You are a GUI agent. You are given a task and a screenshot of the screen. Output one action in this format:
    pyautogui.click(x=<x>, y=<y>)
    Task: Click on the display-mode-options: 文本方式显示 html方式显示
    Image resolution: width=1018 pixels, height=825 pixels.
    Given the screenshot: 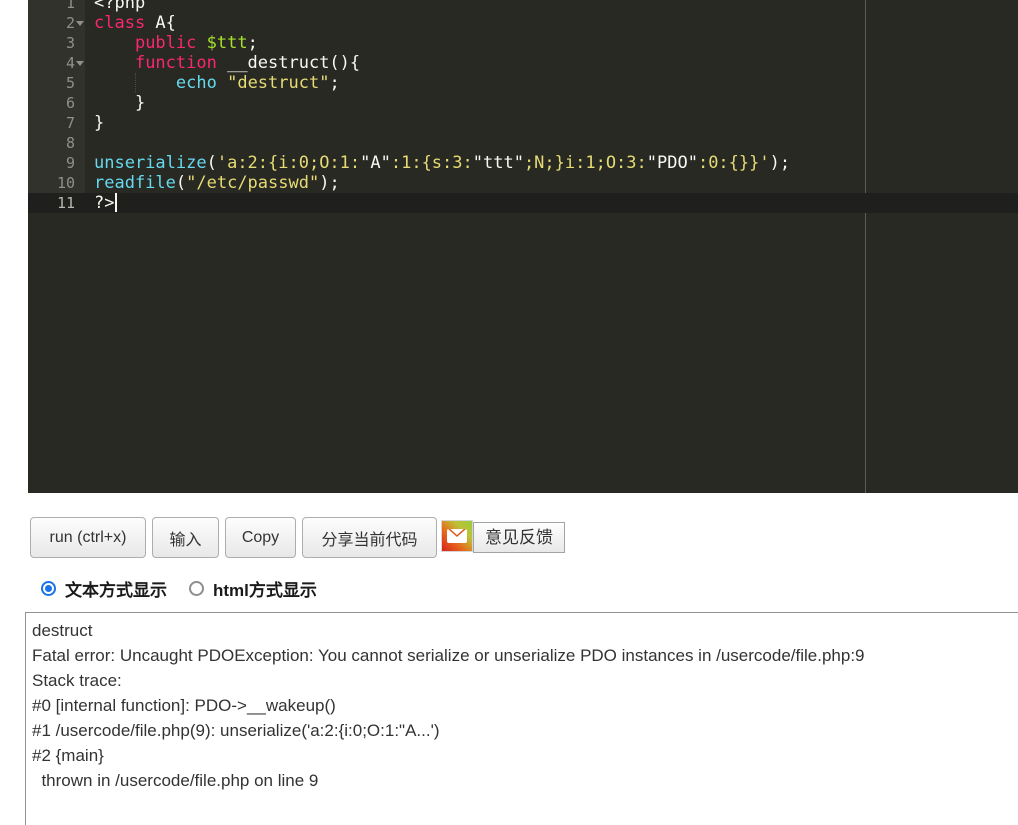 What is the action you would take?
    pyautogui.click(x=179, y=588)
    